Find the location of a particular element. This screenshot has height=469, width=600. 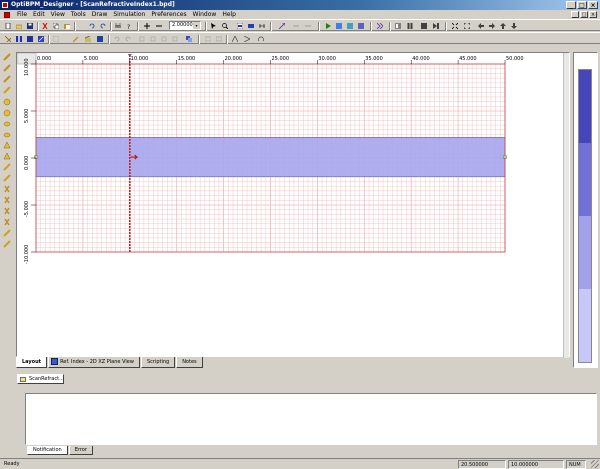

pan-left-icon is located at coordinates (481, 26).